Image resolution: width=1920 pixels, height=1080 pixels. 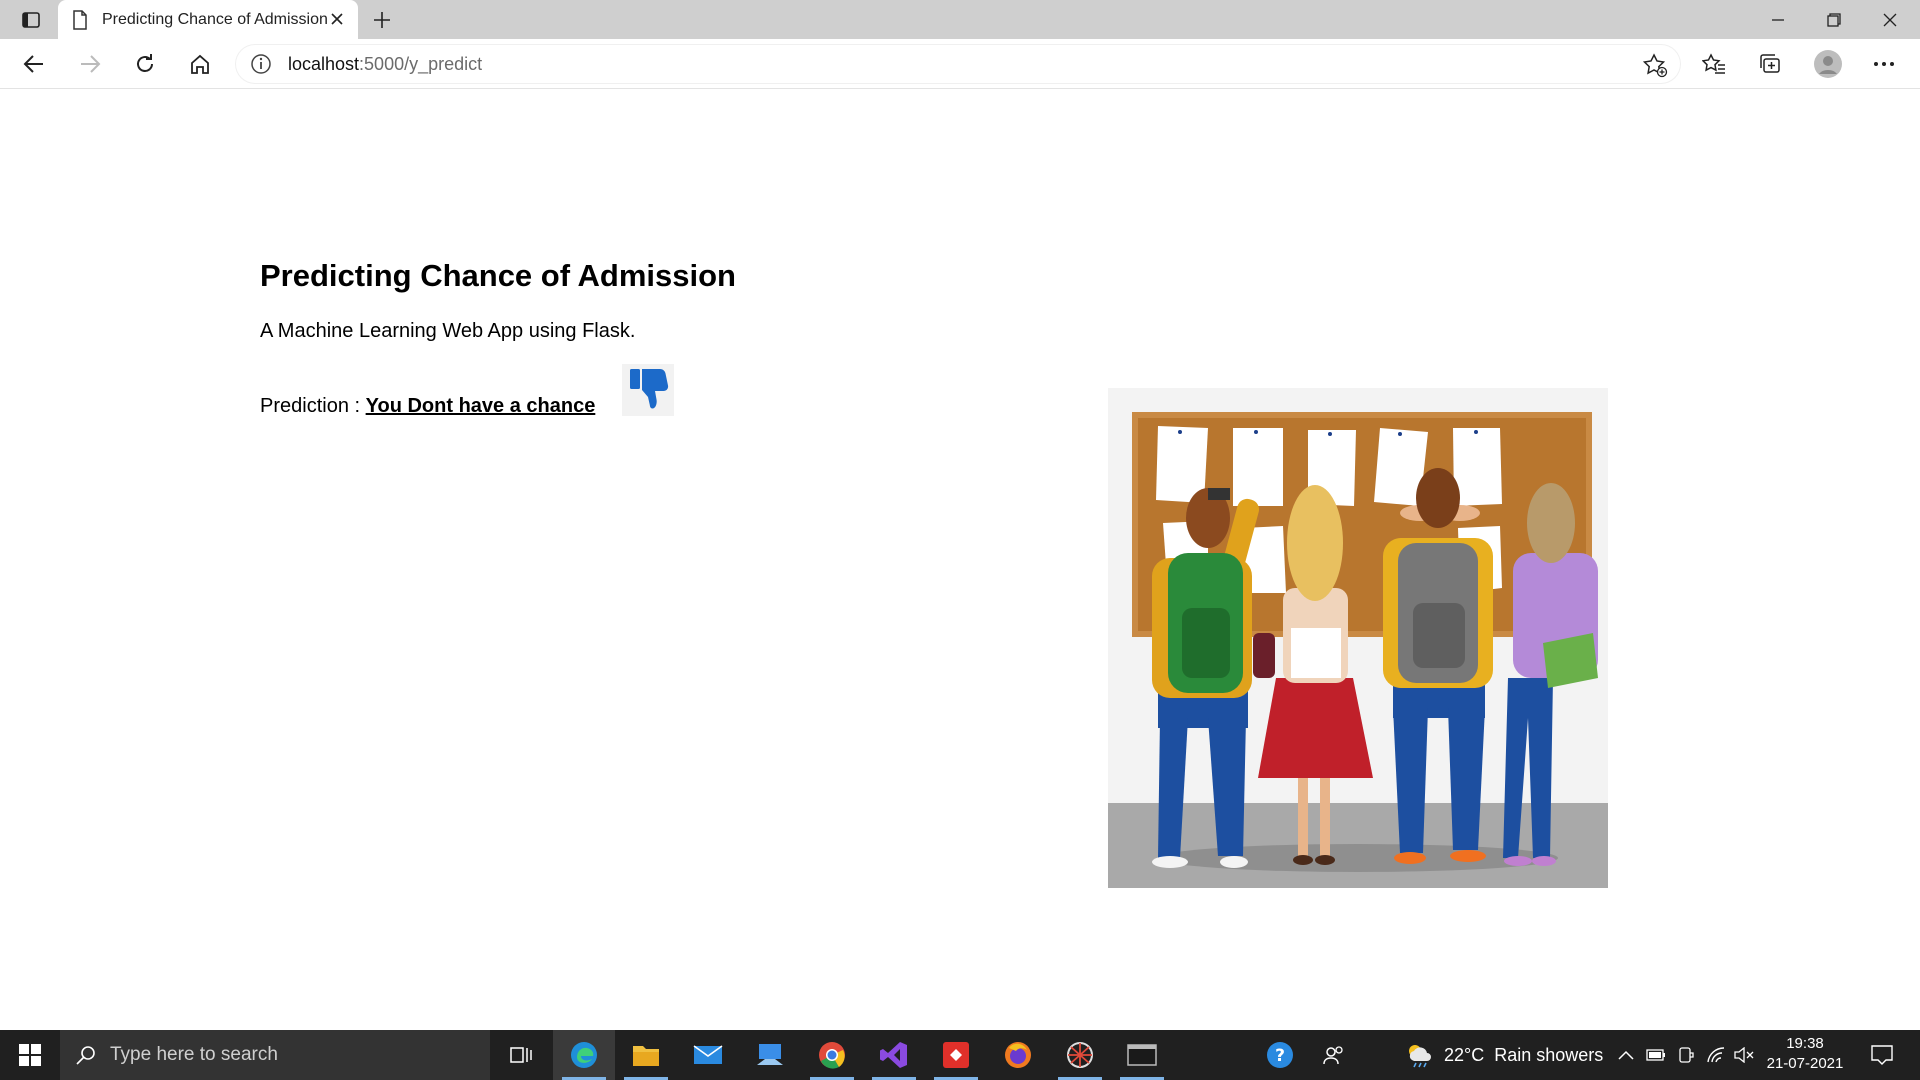 I want to click on new-tab-button, so click(x=382, y=20).